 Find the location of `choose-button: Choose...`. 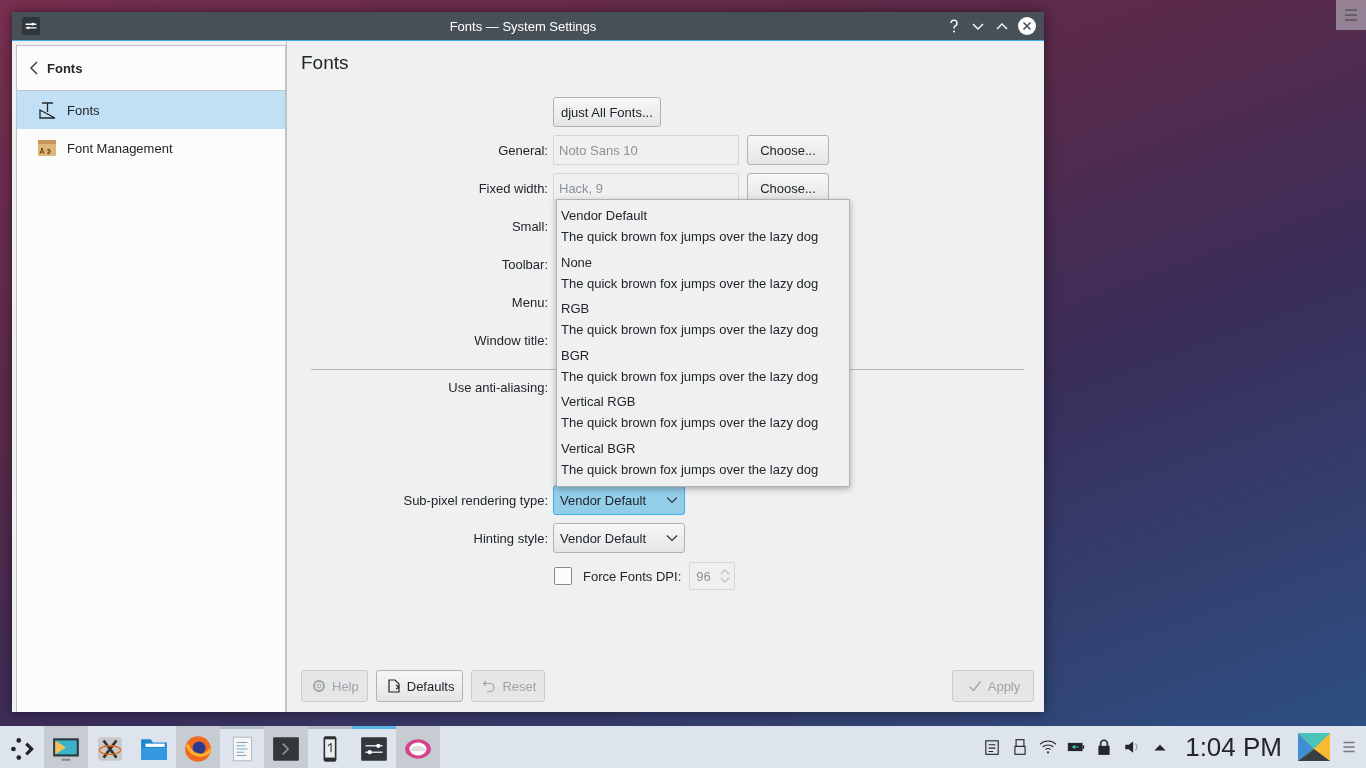

choose-button: Choose... is located at coordinates (788, 150).